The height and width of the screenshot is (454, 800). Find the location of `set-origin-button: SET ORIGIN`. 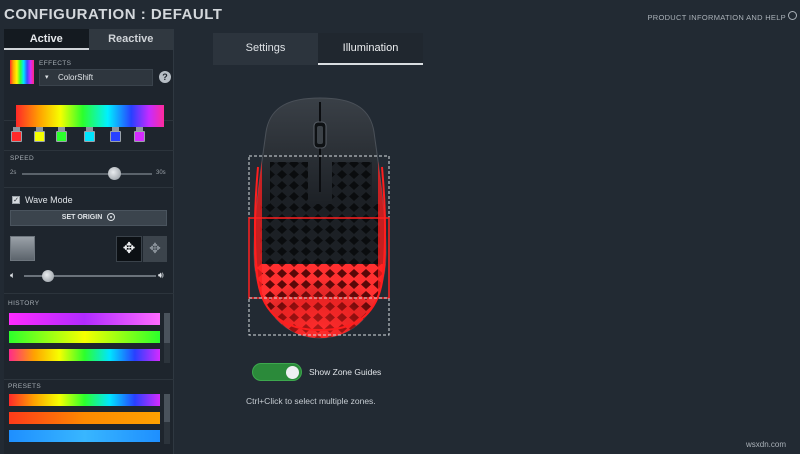

set-origin-button: SET ORIGIN is located at coordinates (88, 218).